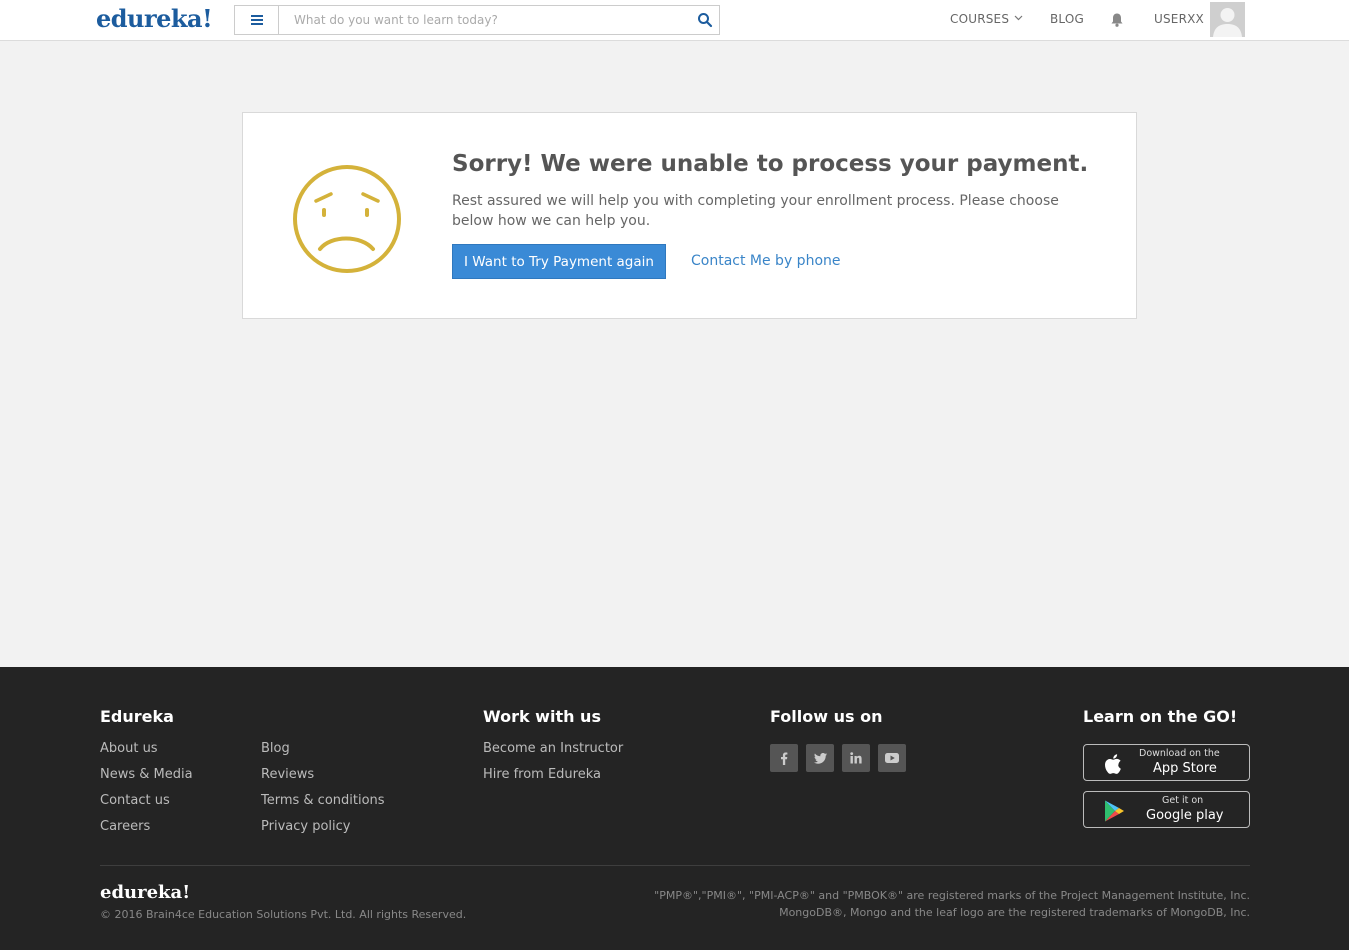  I want to click on footer-heading-follow: Follow us on, so click(826, 716).